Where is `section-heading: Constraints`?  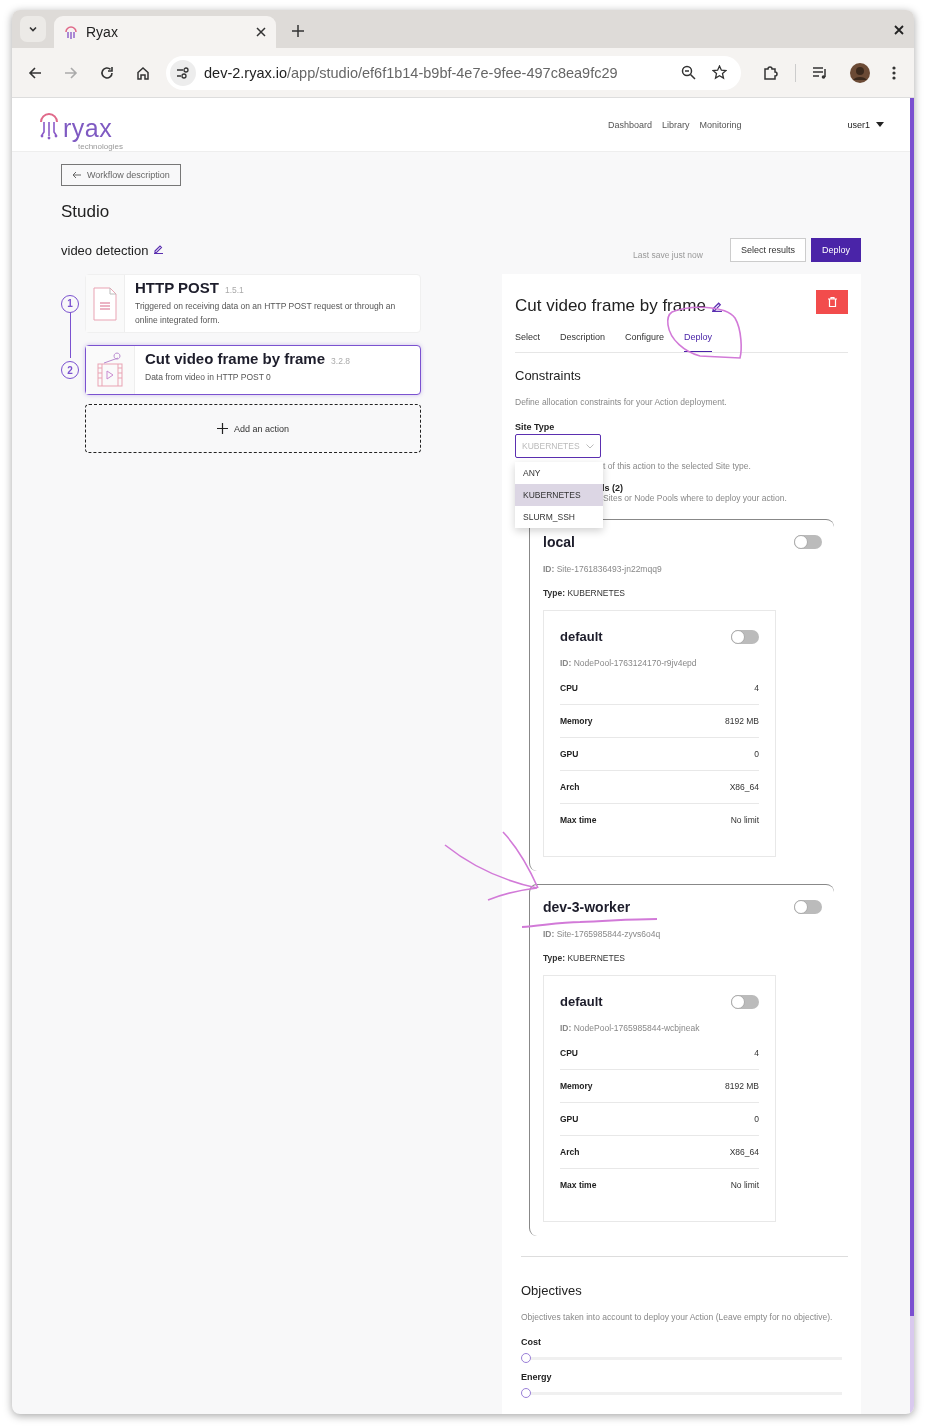
section-heading: Constraints is located at coordinates (548, 375).